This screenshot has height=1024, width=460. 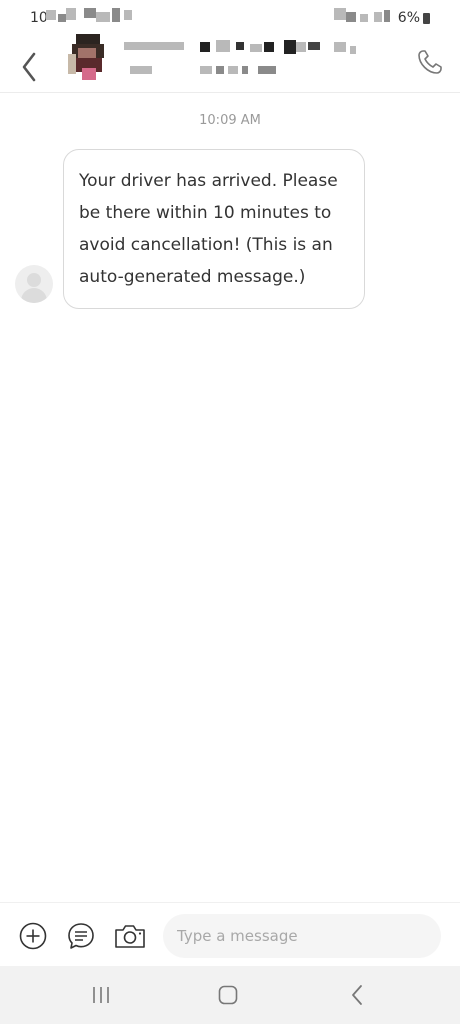 I want to click on sender-avatar, so click(x=34, y=284).